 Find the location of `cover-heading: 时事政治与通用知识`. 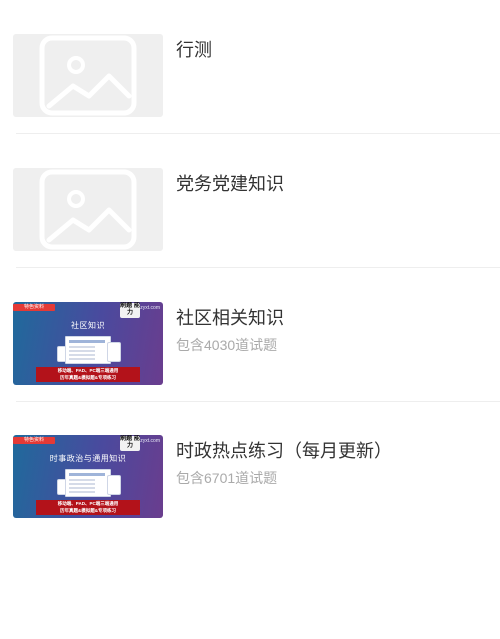

cover-heading: 时事政治与通用知识 is located at coordinates (88, 458).